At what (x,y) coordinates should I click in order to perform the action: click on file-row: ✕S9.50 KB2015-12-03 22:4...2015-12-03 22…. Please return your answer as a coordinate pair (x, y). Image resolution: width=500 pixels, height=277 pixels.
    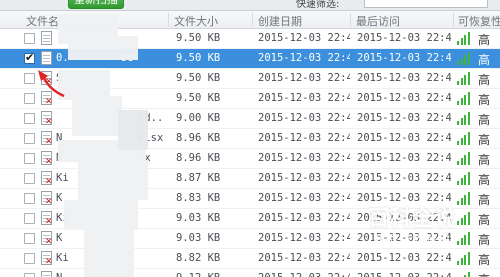
    Looking at the image, I should click on (250, 79).